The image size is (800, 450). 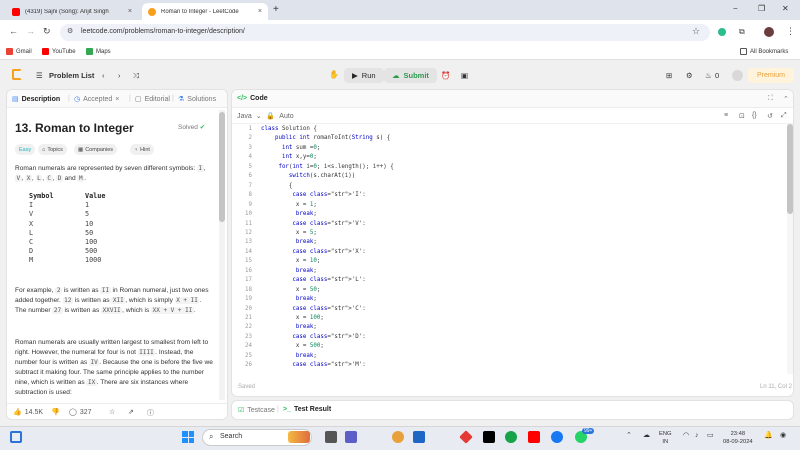 I want to click on browser-tab-leetcode: Roman to Integer - LeetCode ×, so click(x=205, y=11).